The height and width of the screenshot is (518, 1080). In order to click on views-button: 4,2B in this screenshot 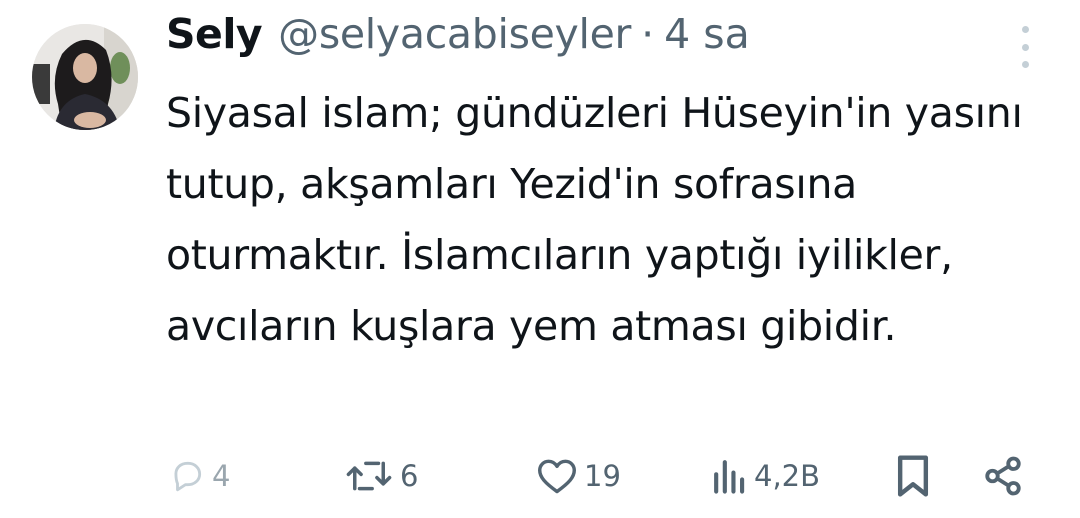, I will do `click(766, 476)`.